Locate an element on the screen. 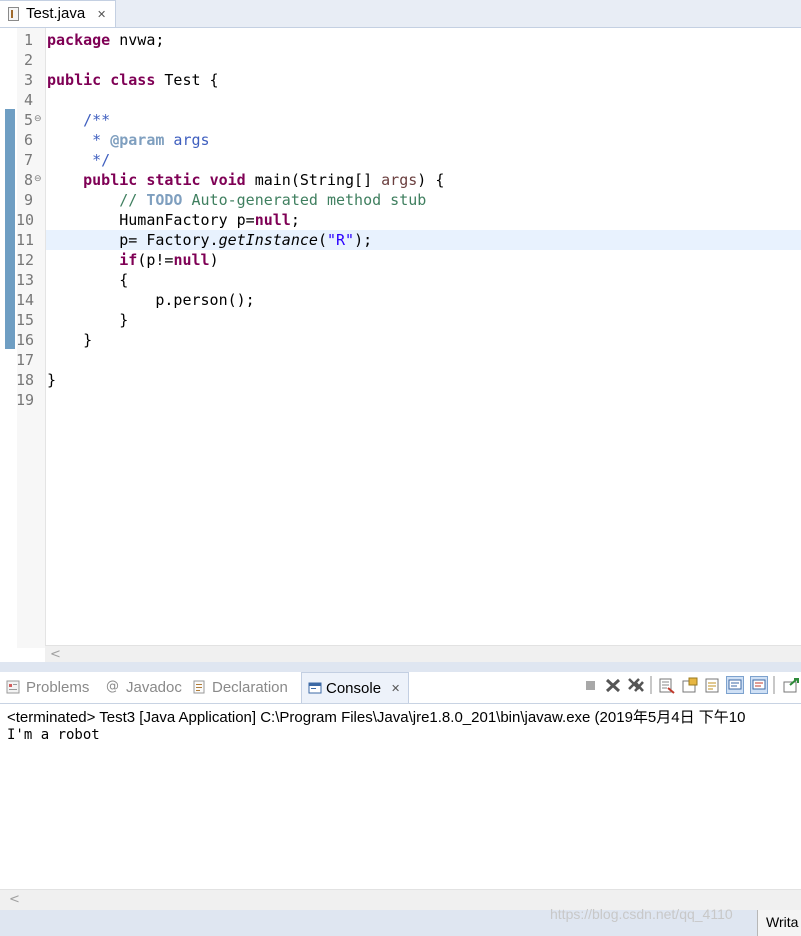  word-wrap-icon is located at coordinates (713, 685).